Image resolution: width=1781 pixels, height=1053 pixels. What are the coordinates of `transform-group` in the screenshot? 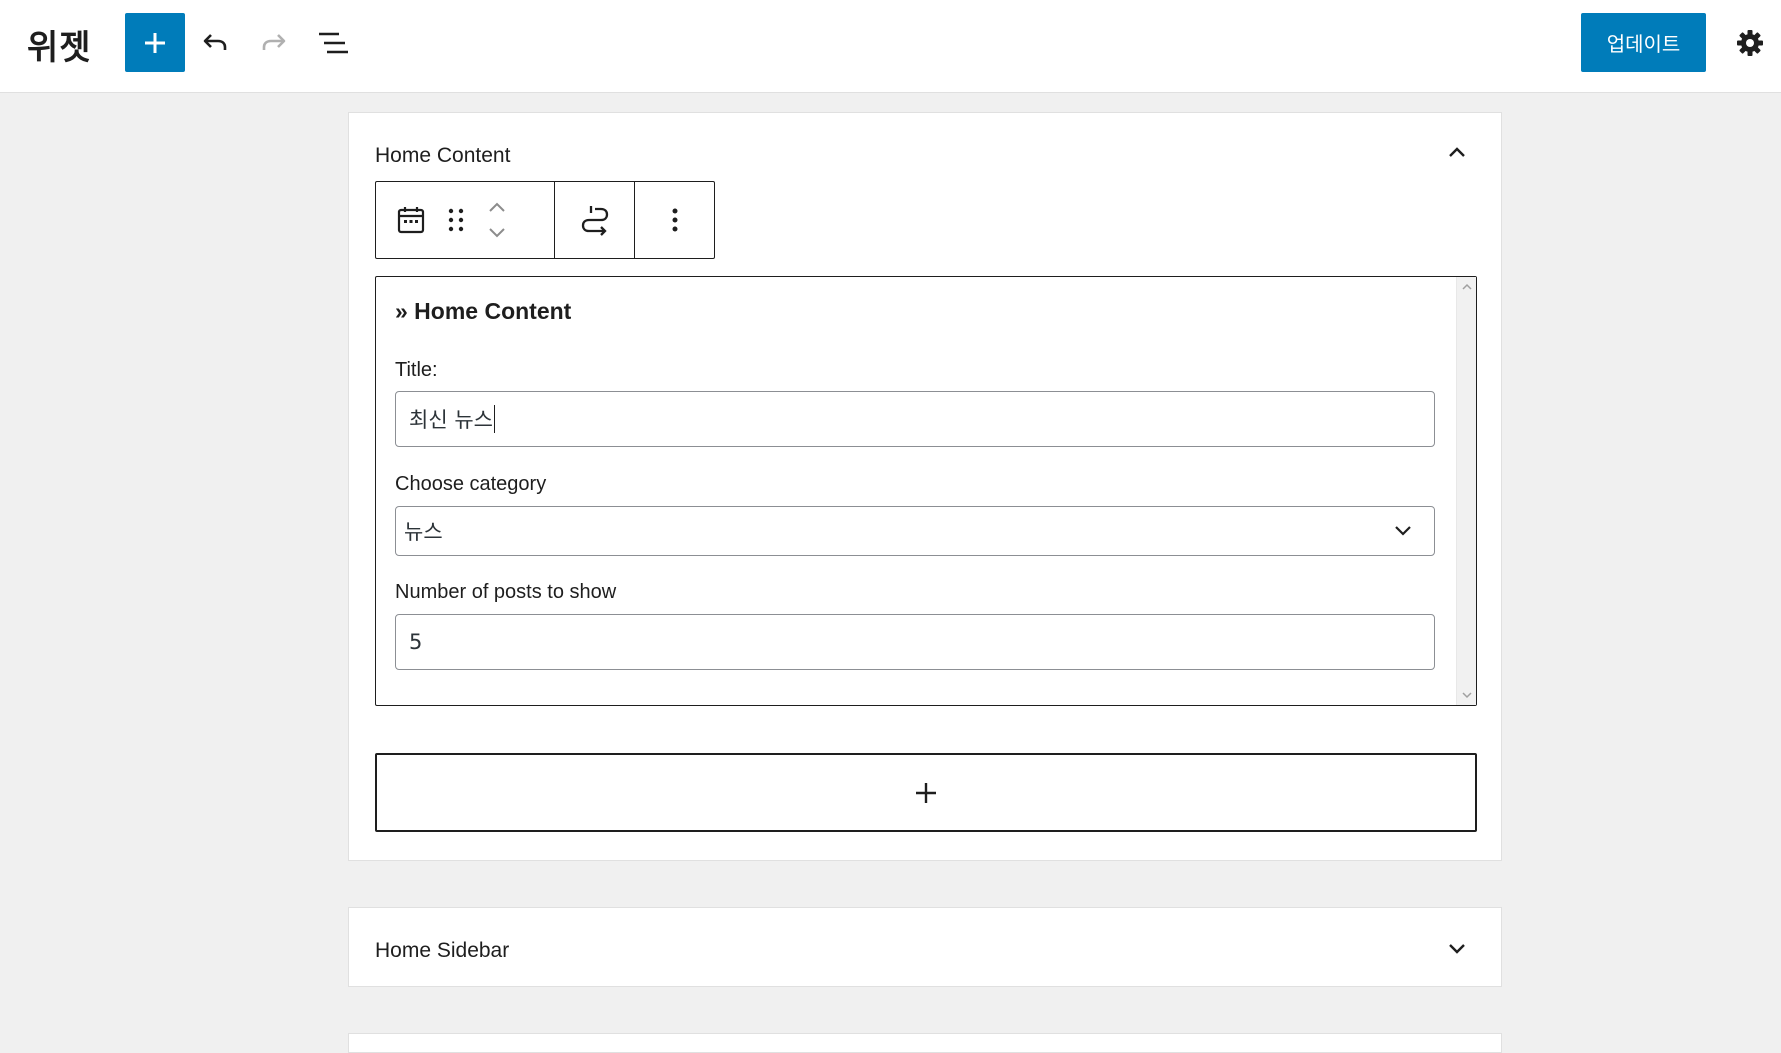 It's located at (595, 220).